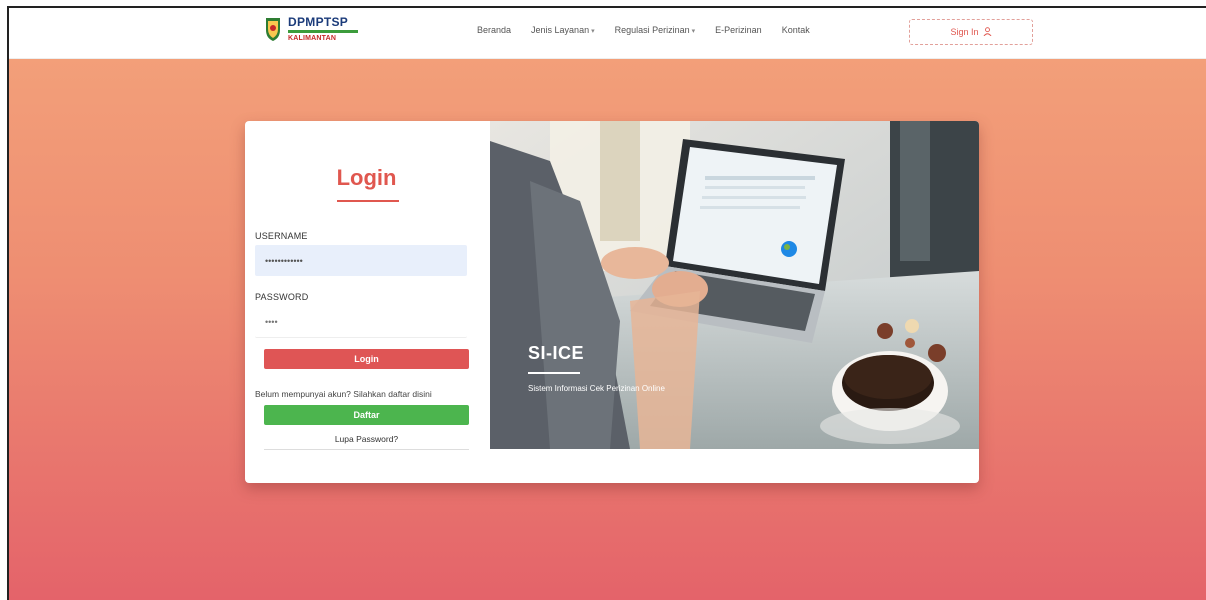 Image resolution: width=1206 pixels, height=600 pixels. Describe the element at coordinates (323, 31) in the screenshot. I see `logo-stripe` at that location.